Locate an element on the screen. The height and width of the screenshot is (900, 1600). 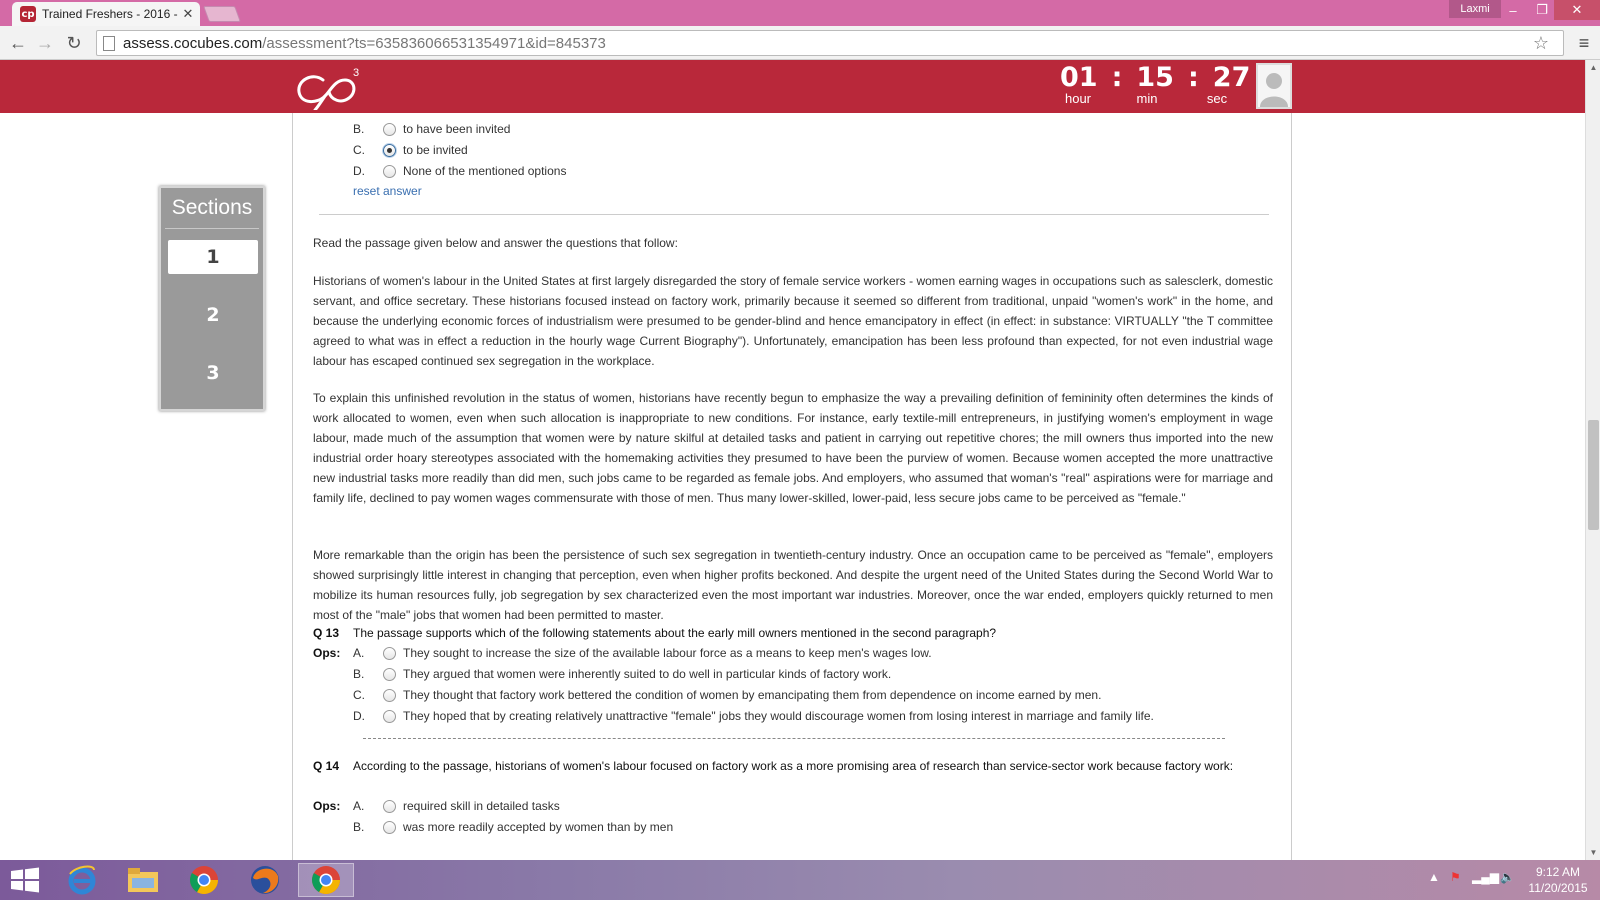
sections-title: Sections is located at coordinates (212, 207).